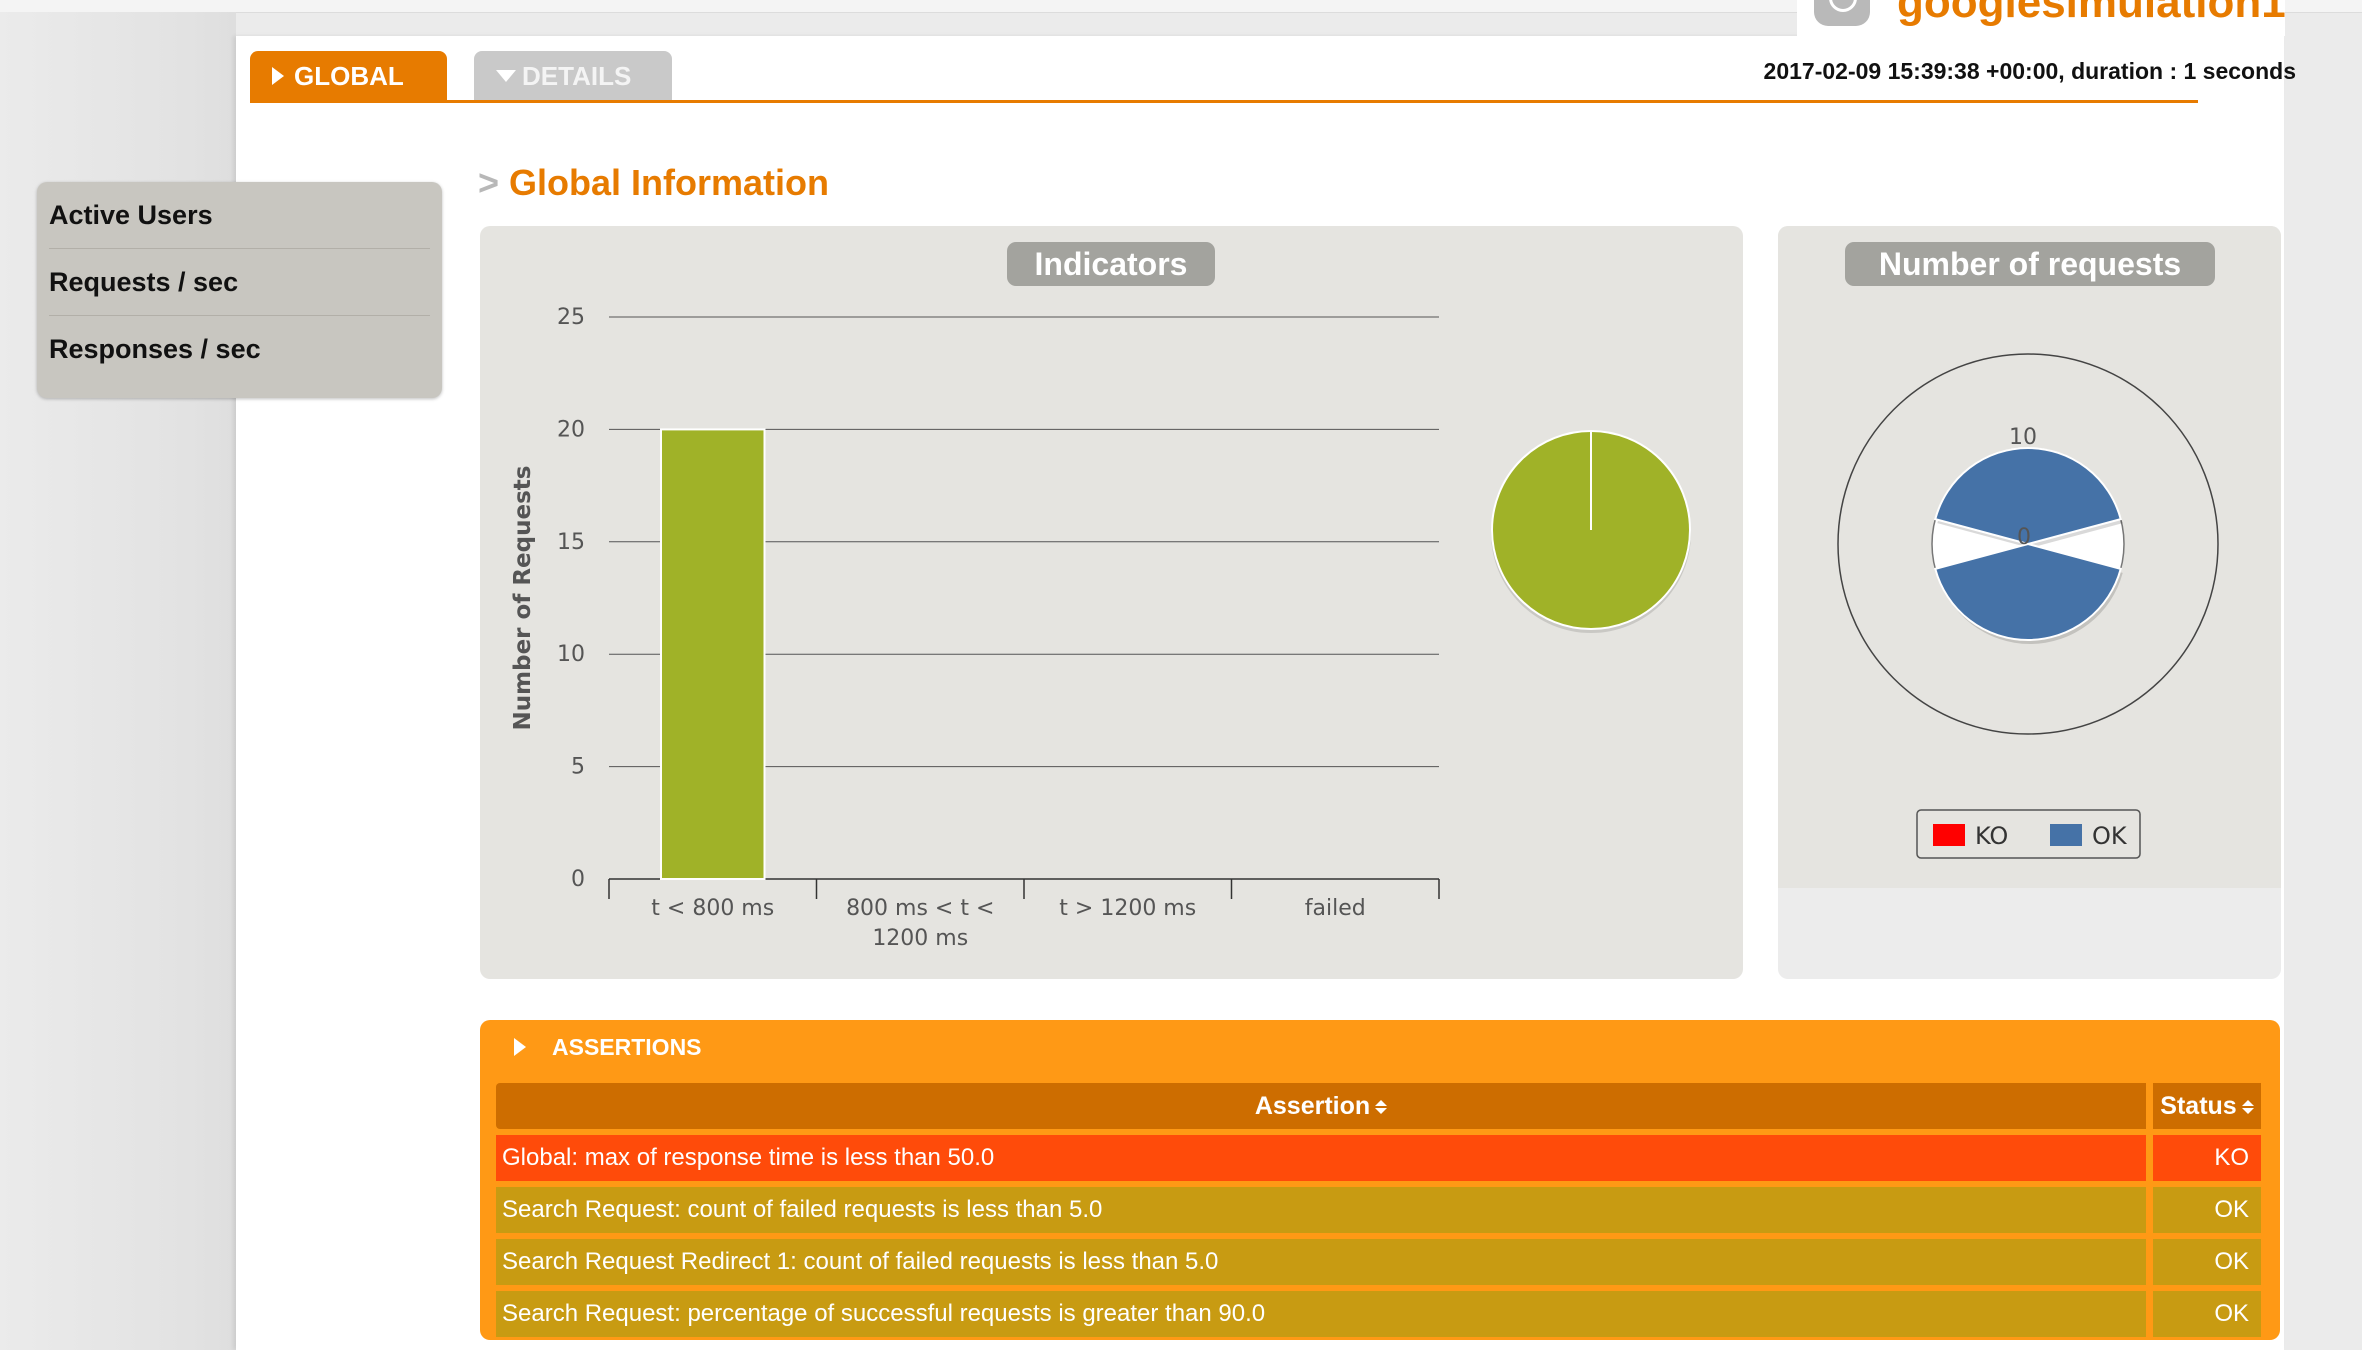 This screenshot has height=1350, width=2362. Describe the element at coordinates (713, 654) in the screenshot. I see `bar` at that location.